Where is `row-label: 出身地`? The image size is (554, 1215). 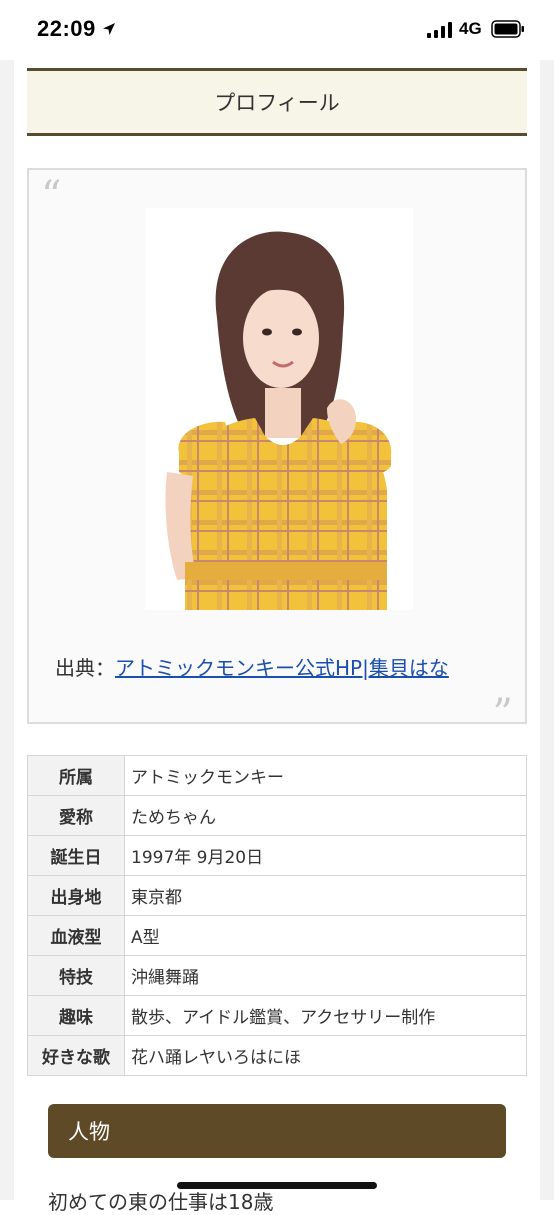
row-label: 出身地 is located at coordinates (76, 895).